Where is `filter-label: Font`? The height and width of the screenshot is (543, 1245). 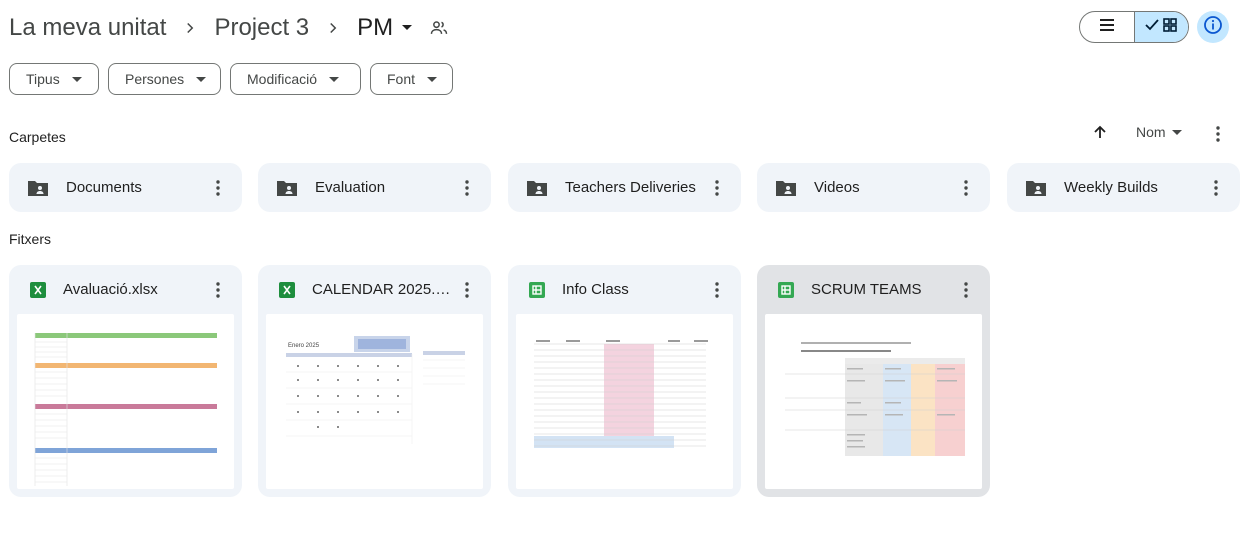 filter-label: Font is located at coordinates (401, 79).